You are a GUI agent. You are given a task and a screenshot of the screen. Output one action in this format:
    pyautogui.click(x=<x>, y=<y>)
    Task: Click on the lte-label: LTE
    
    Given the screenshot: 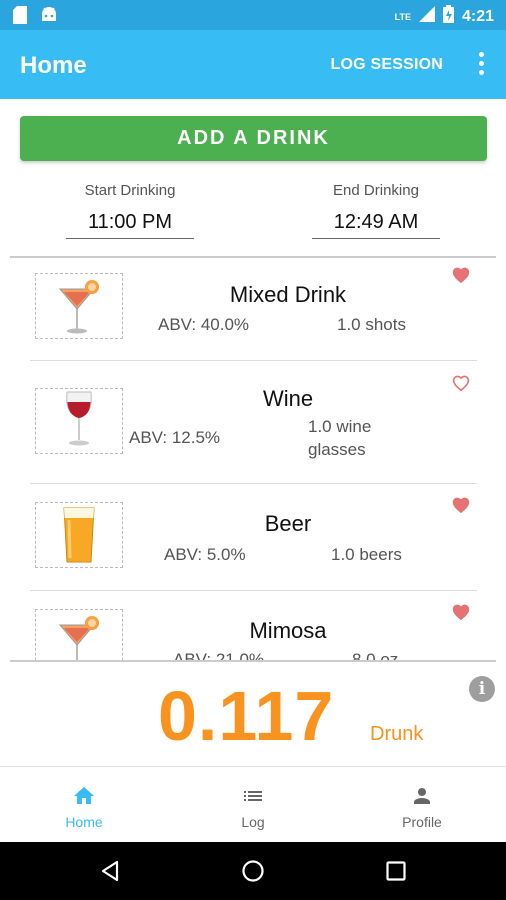 What is the action you would take?
    pyautogui.click(x=402, y=16)
    